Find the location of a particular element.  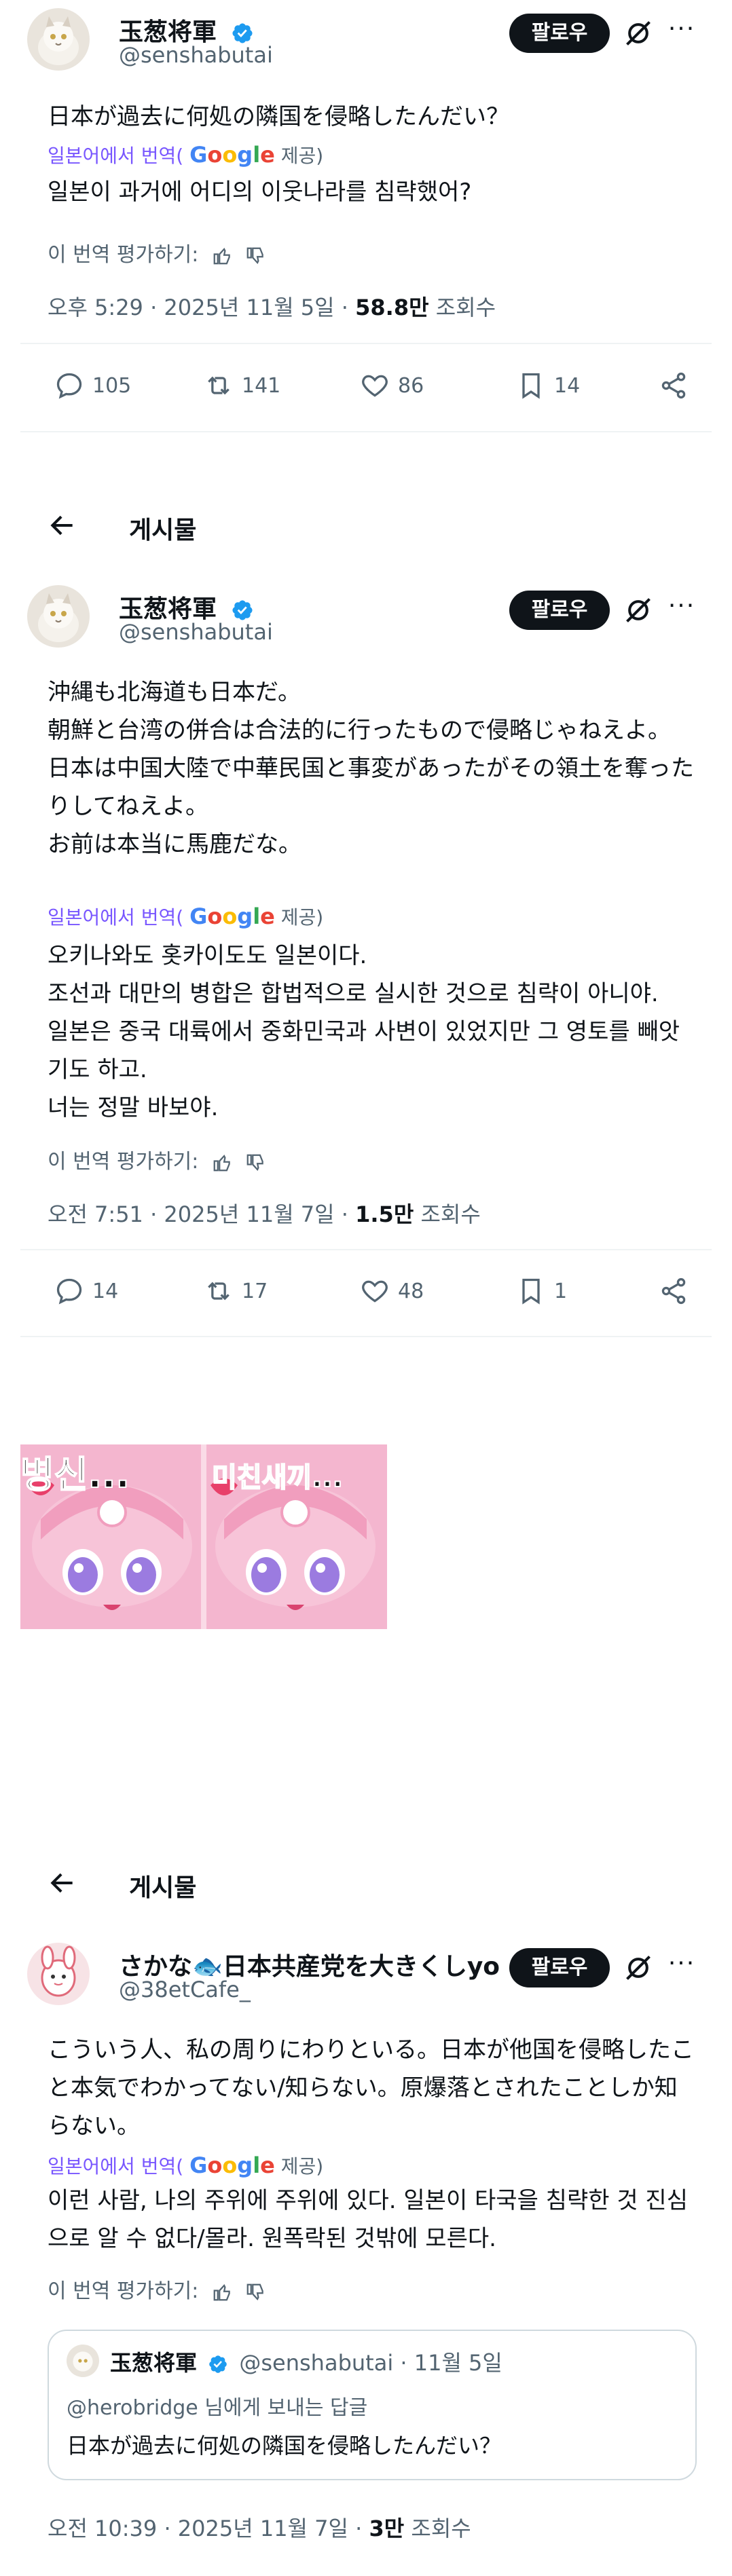

post-meta: 오전 7:51 · 2025년 11월 7일 · 1.5만 조회수 is located at coordinates (264, 1214).